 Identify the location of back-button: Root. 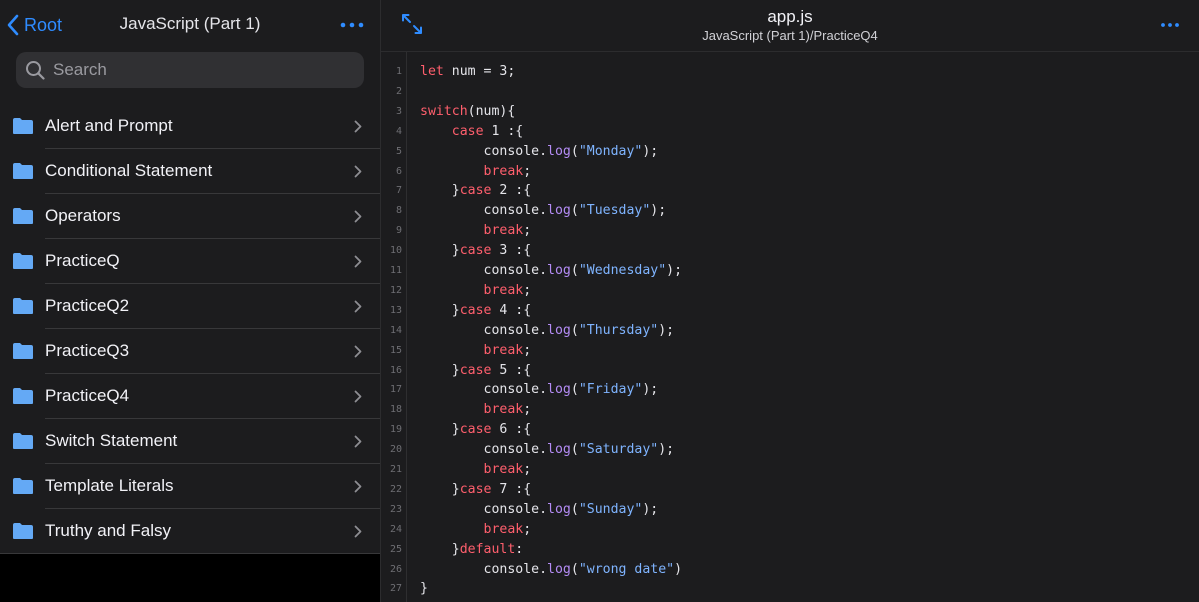
(34, 25).